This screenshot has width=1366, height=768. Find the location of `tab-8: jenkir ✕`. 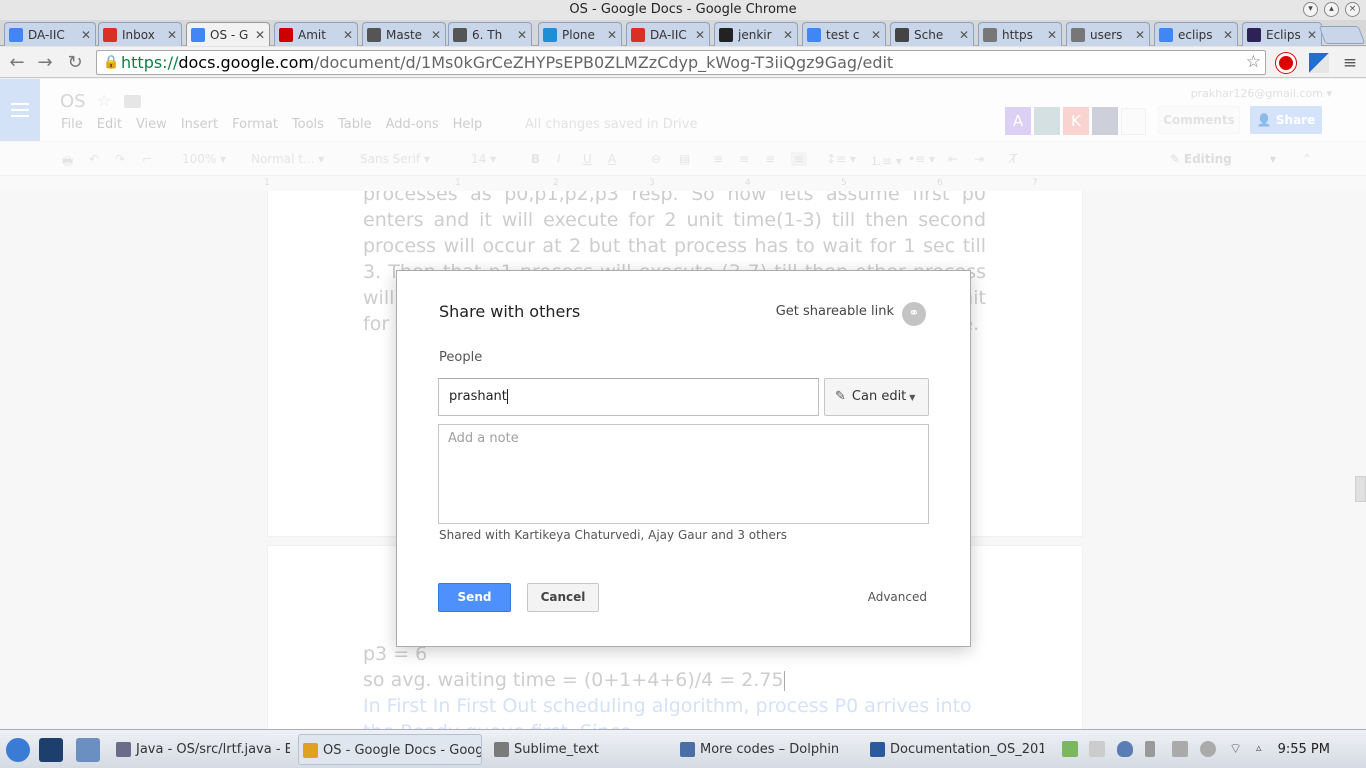

tab-8: jenkir ✕ is located at coordinates (756, 34).